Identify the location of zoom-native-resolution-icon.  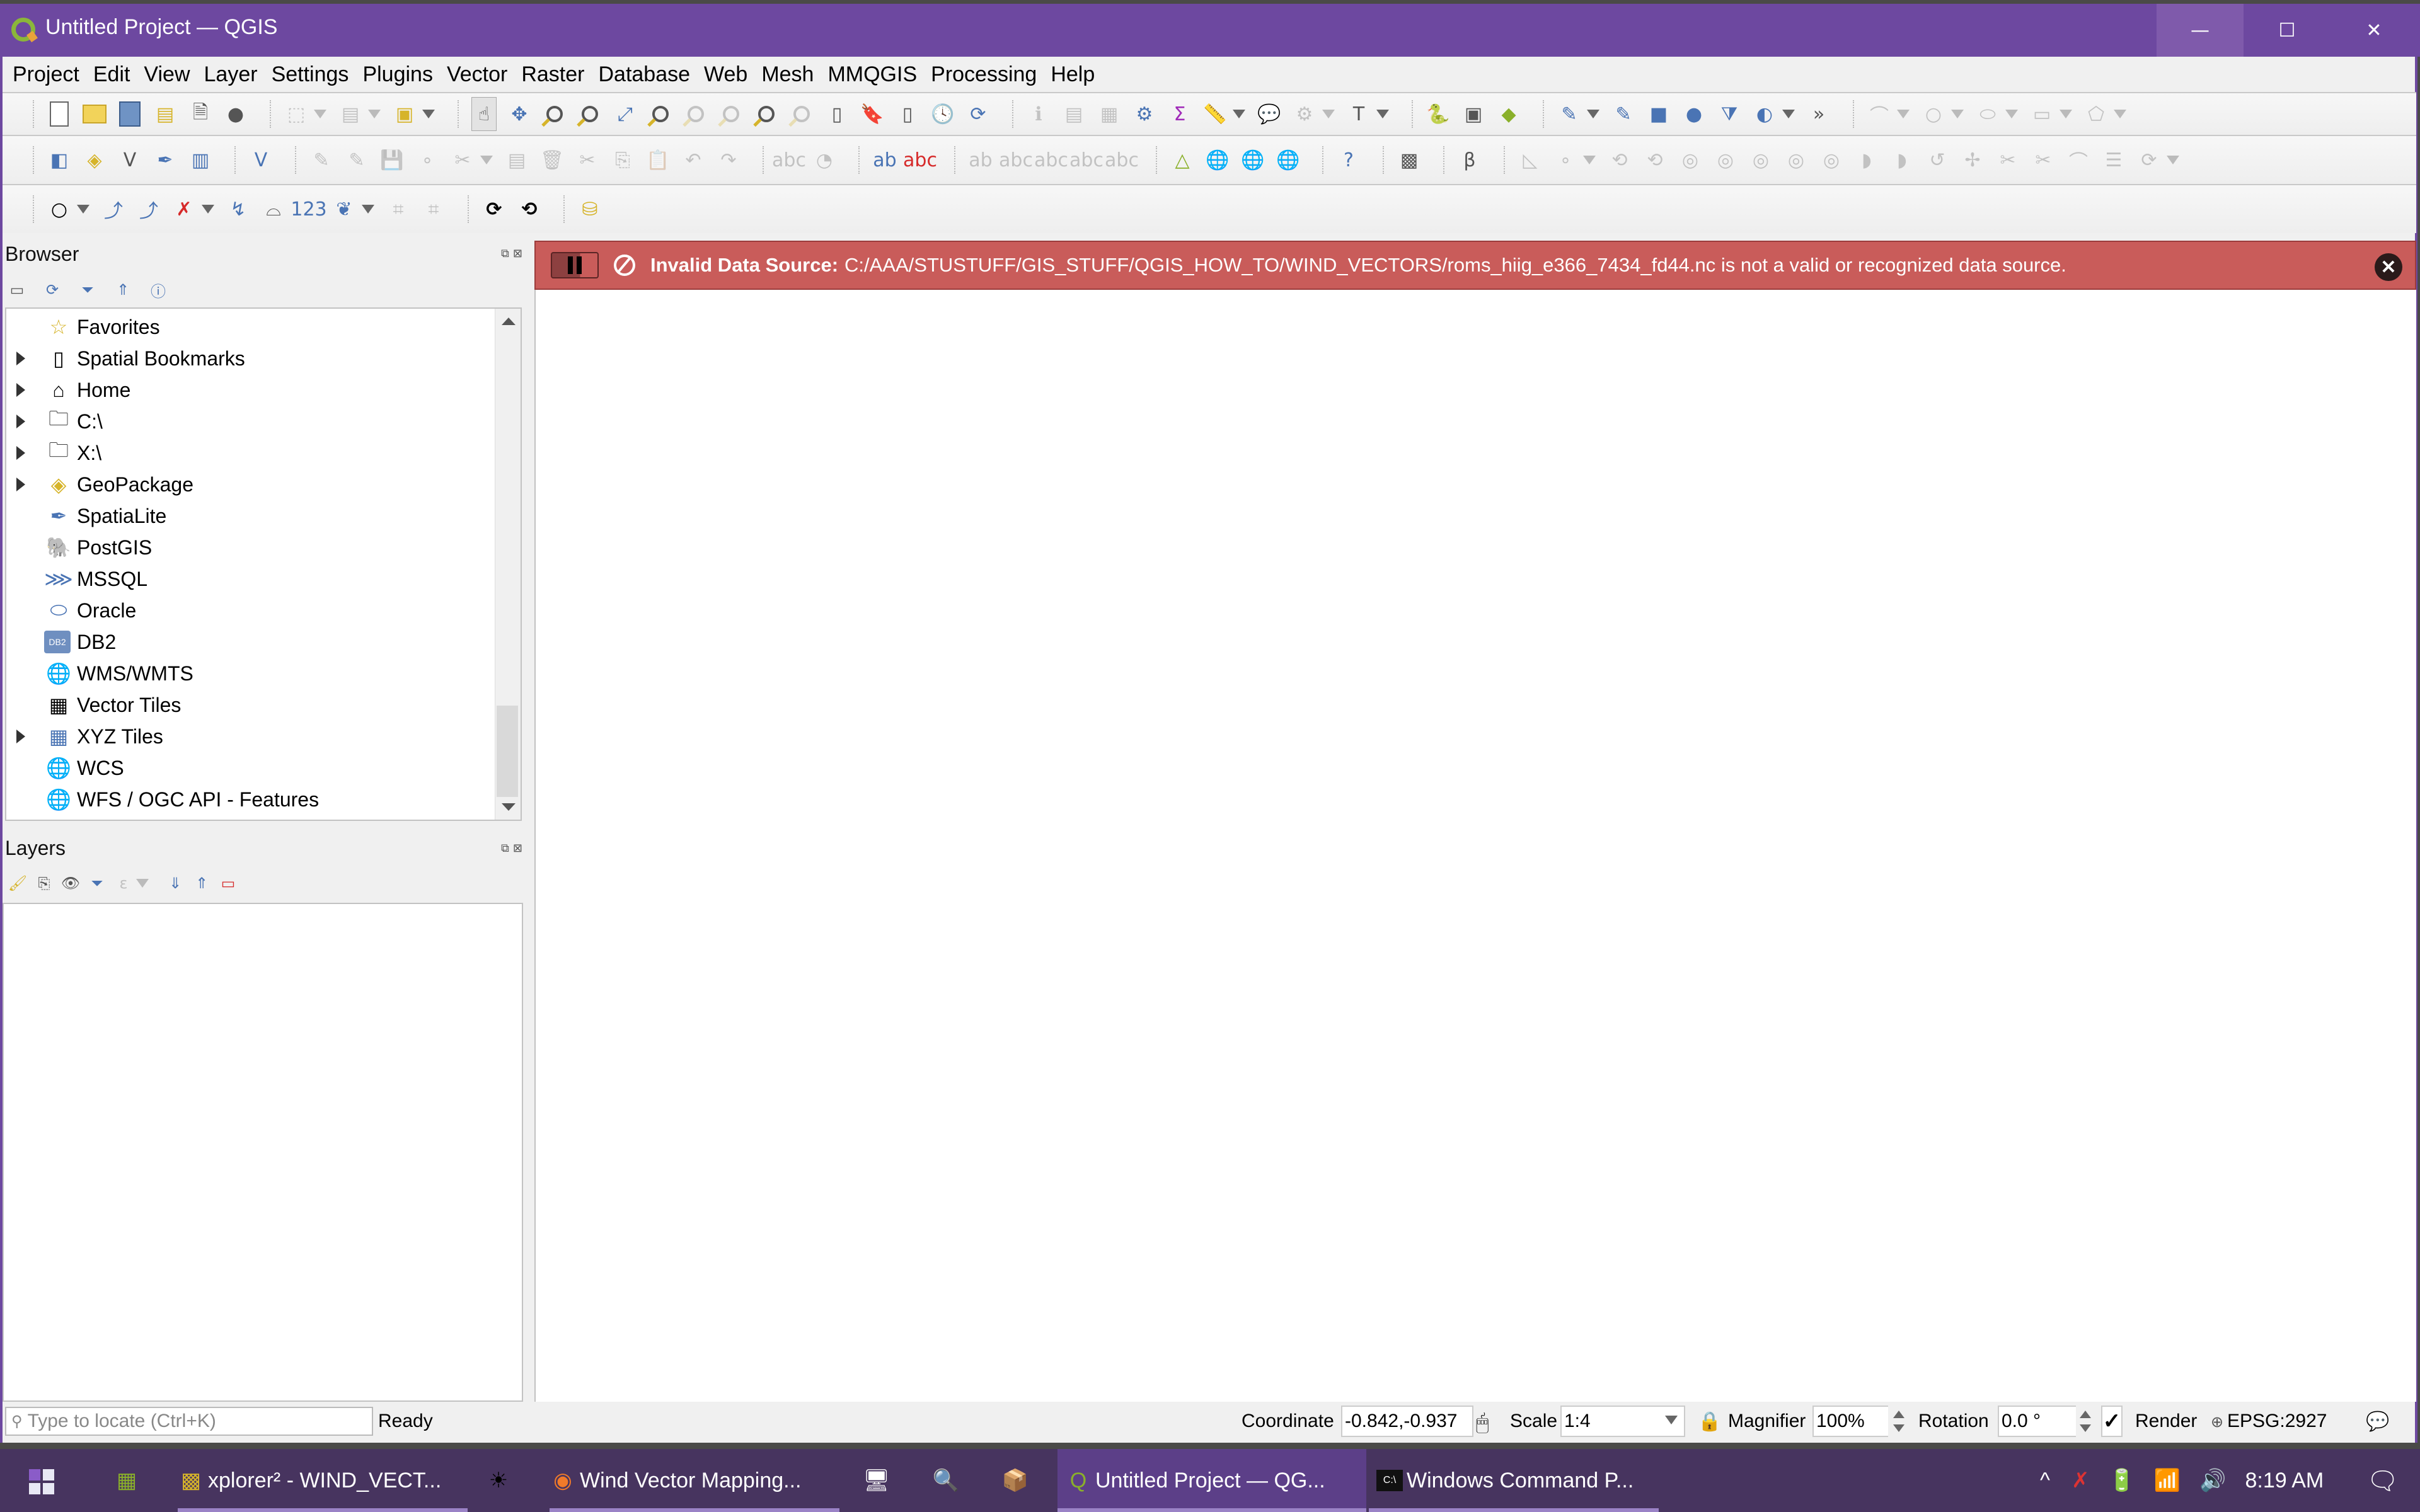
(731, 114).